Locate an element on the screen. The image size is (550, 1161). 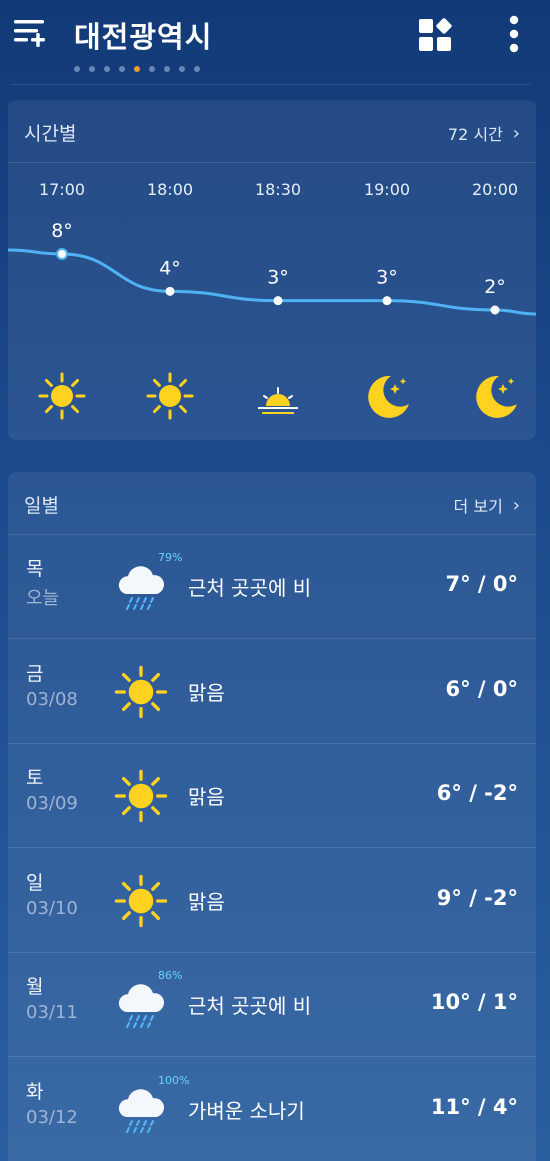
hourly-times: 17:00 18:00 18:30 19:00 20:00 is located at coordinates (272, 191).